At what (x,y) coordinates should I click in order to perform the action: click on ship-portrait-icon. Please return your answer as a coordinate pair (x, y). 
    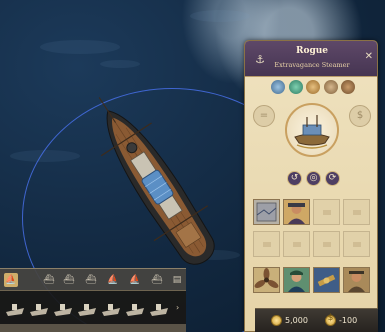
    Looking at the image, I should click on (312, 132).